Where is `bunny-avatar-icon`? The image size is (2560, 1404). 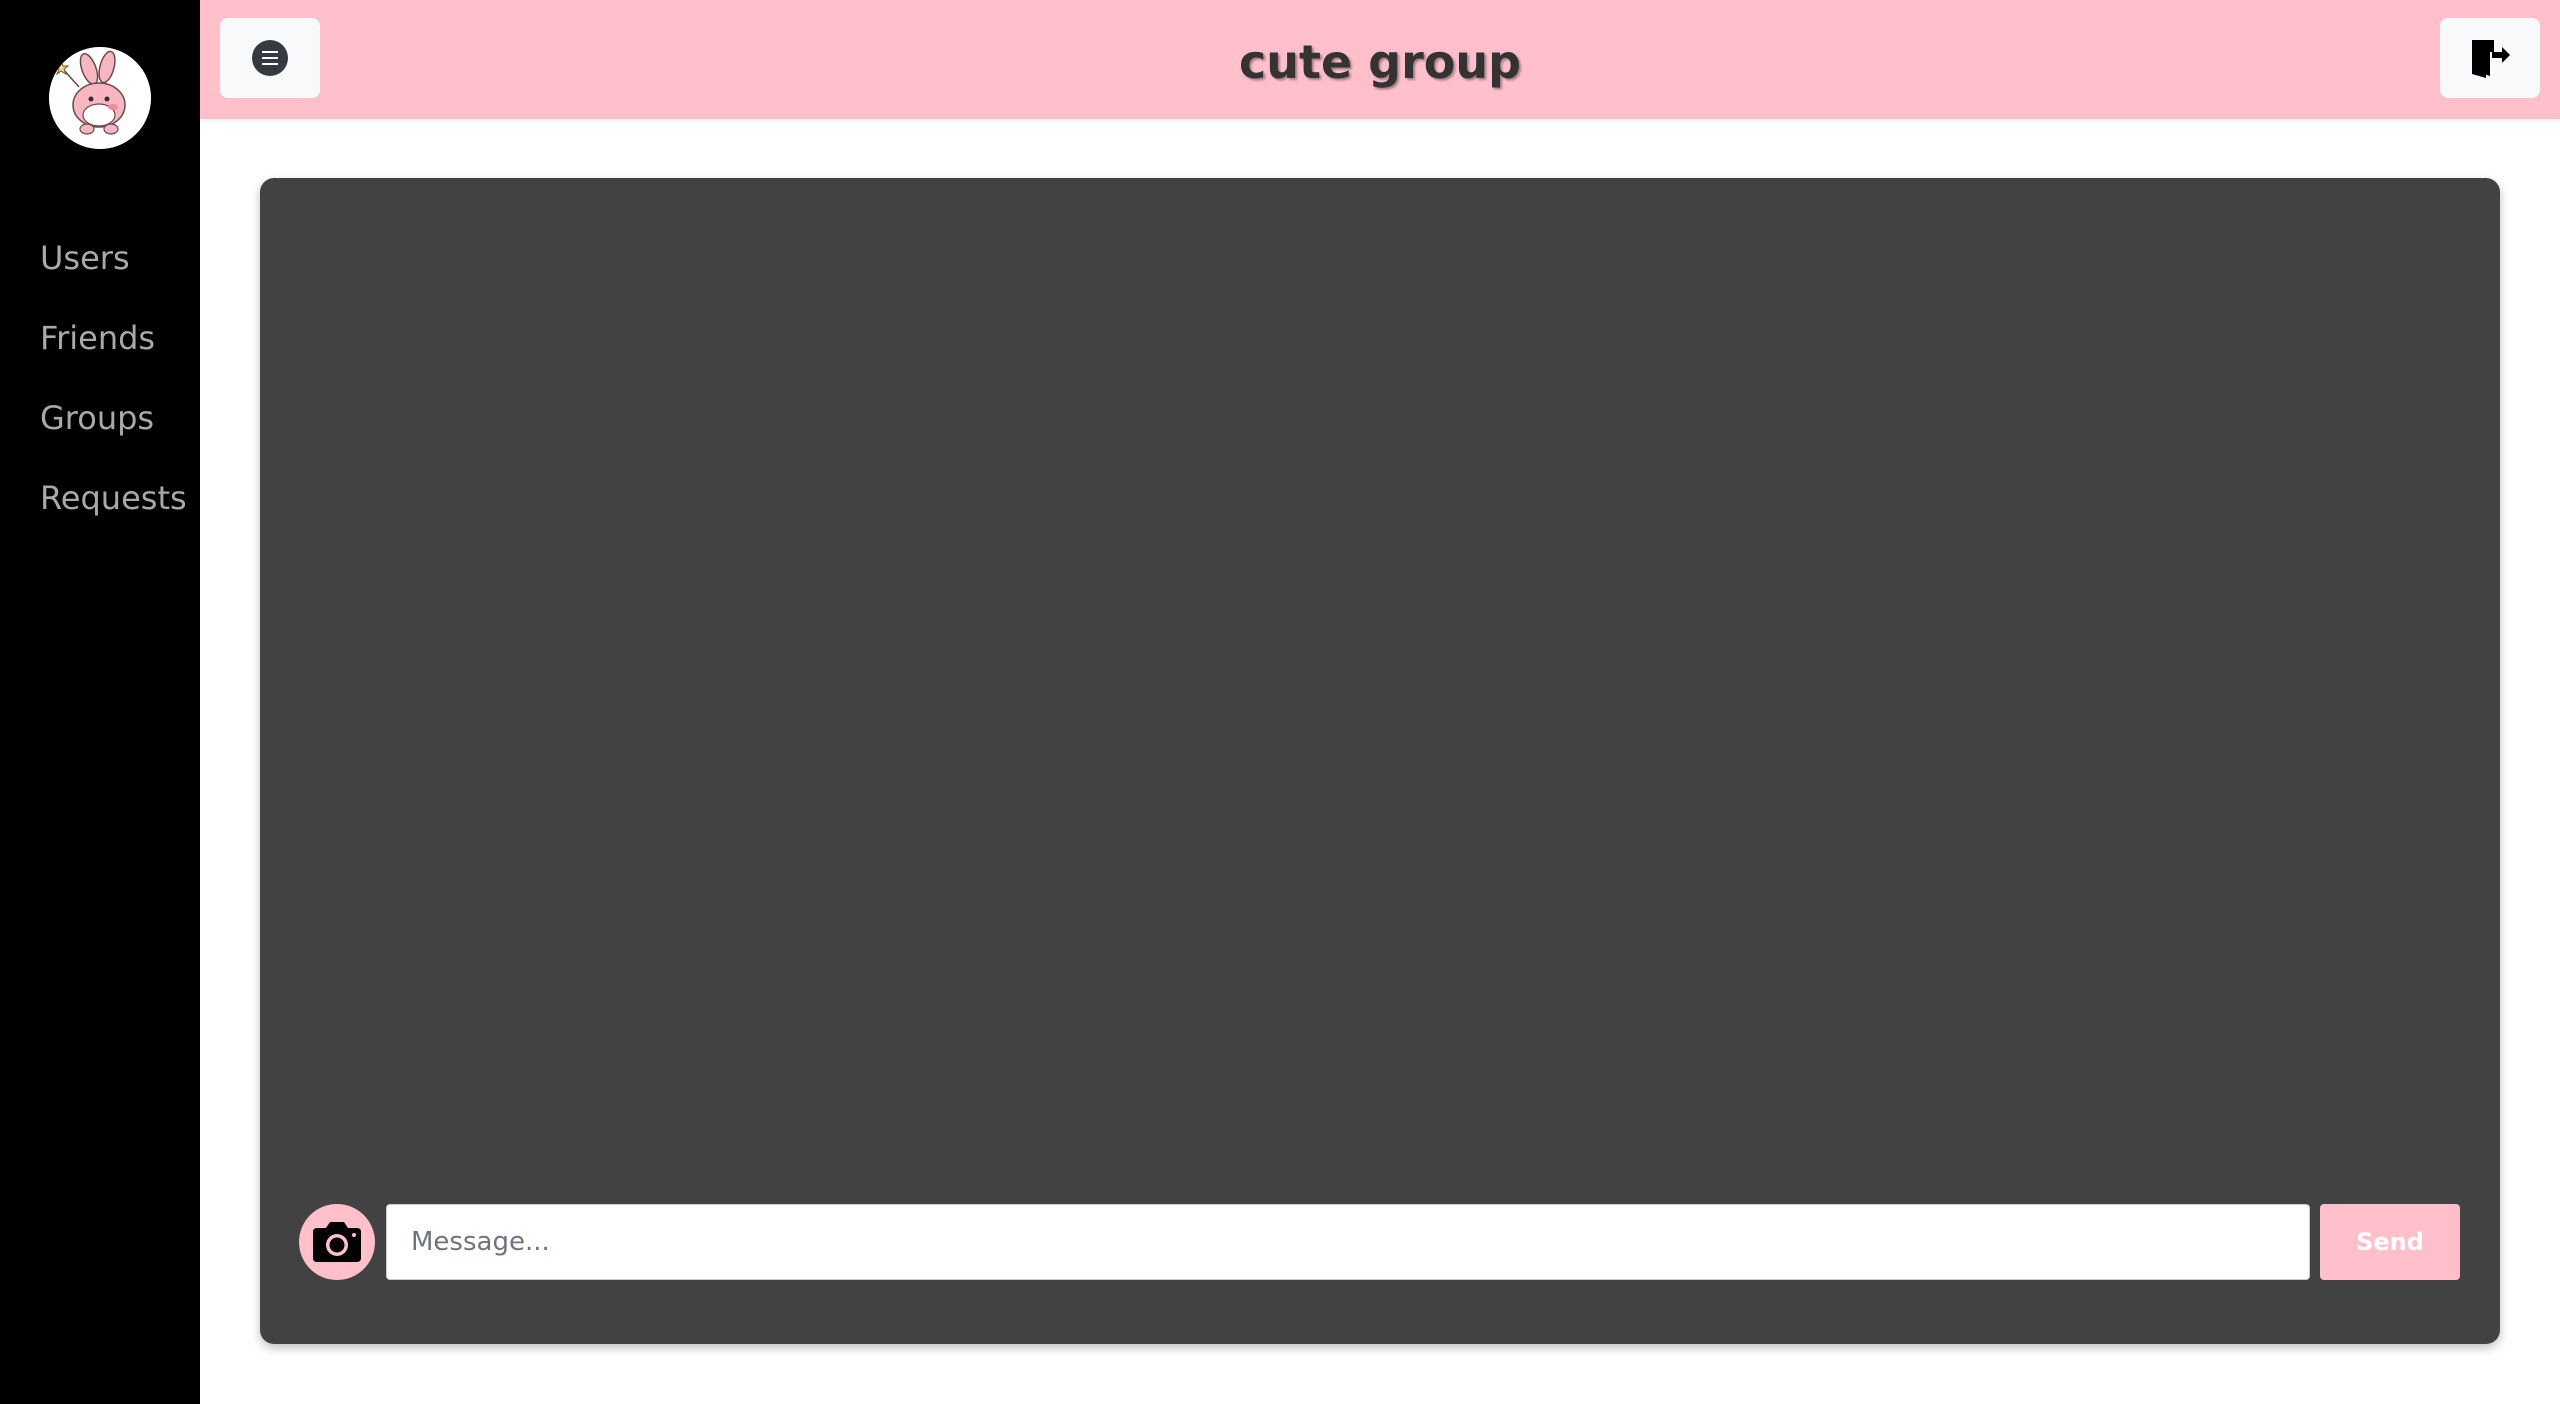 bunny-avatar-icon is located at coordinates (100, 98).